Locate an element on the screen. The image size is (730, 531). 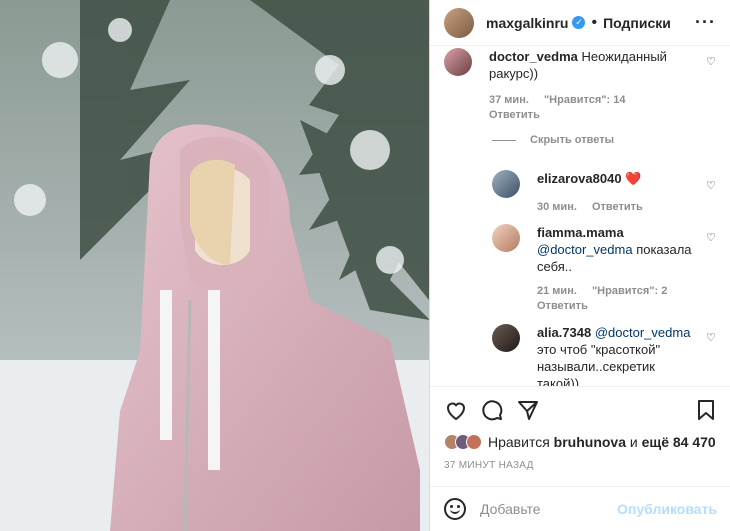
comment-likes: "Нравится": 2 is located at coordinates (629, 291).